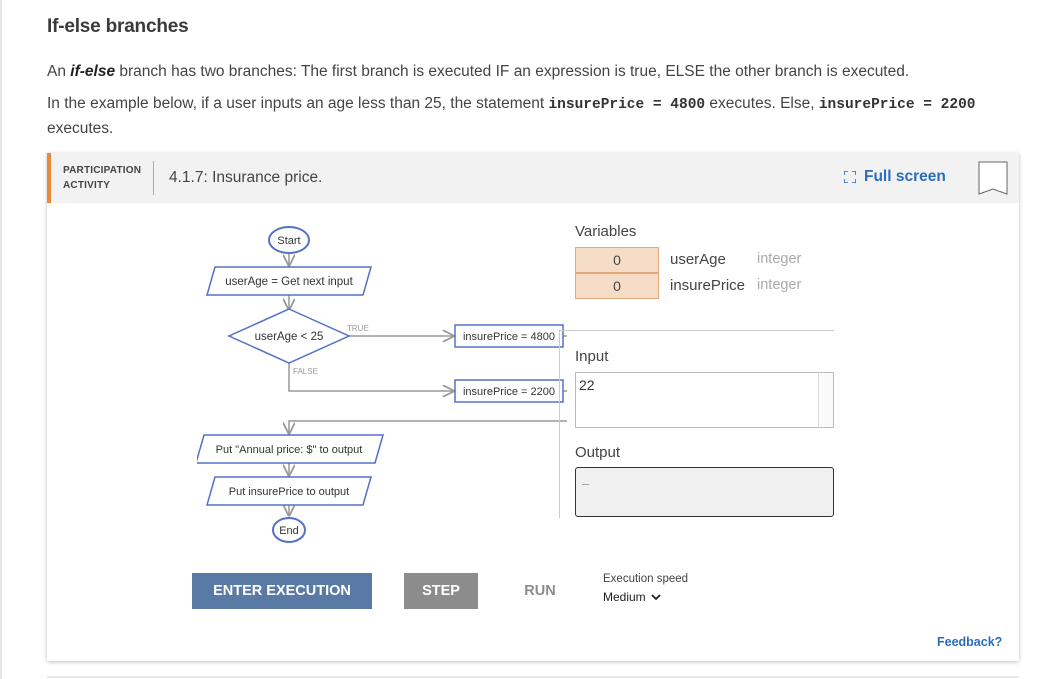  I want to click on chevron-down-icon, so click(656, 597).